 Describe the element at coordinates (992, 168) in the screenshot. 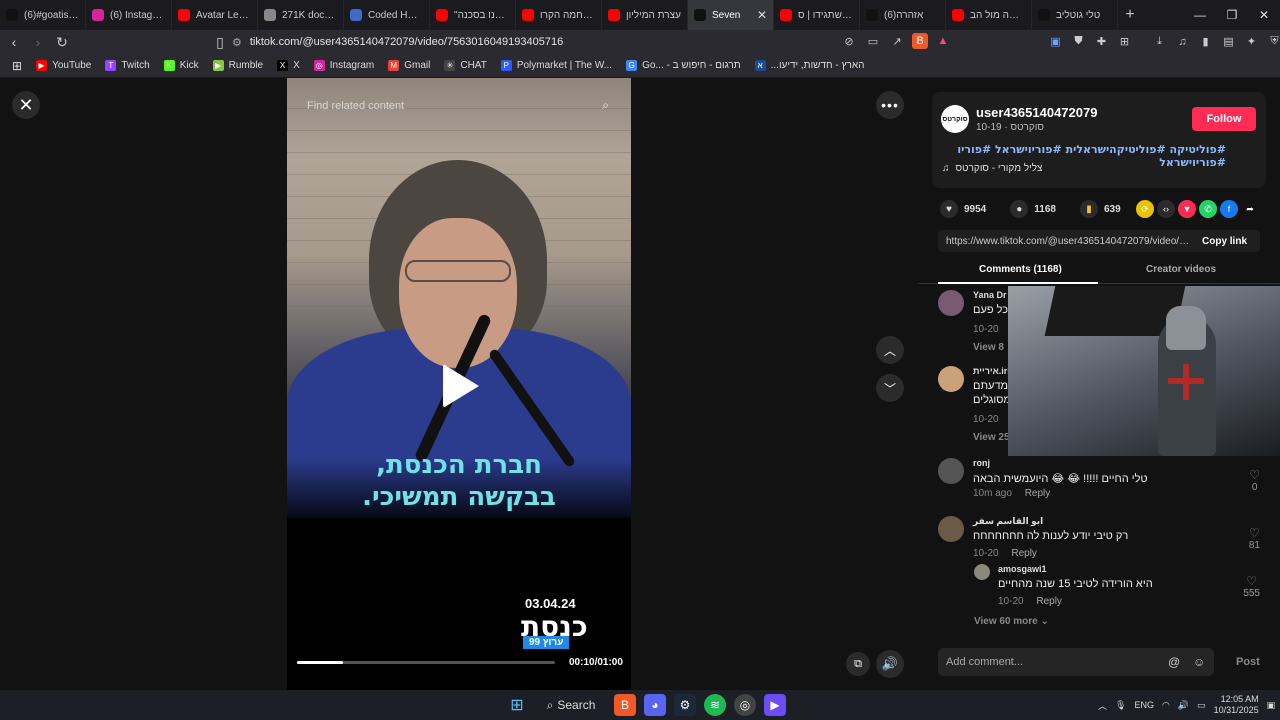

I see `music-row: ♫ צליל מקורי - סוקרטס` at that location.